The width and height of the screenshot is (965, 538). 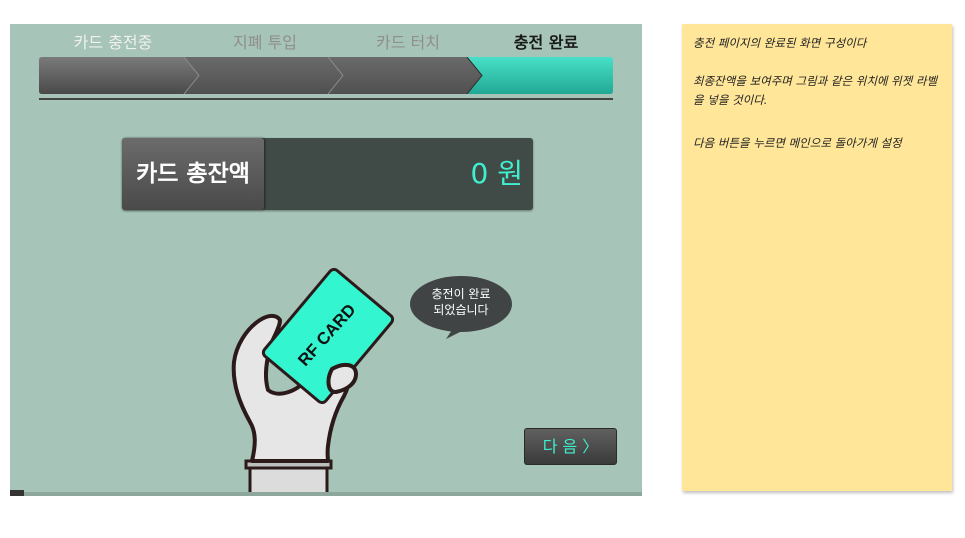 I want to click on memo-line-2: 최종잔액을 보여주며 그림과 같은 위치에 위젯 라벨을 넣을 것이다., so click(x=815, y=90).